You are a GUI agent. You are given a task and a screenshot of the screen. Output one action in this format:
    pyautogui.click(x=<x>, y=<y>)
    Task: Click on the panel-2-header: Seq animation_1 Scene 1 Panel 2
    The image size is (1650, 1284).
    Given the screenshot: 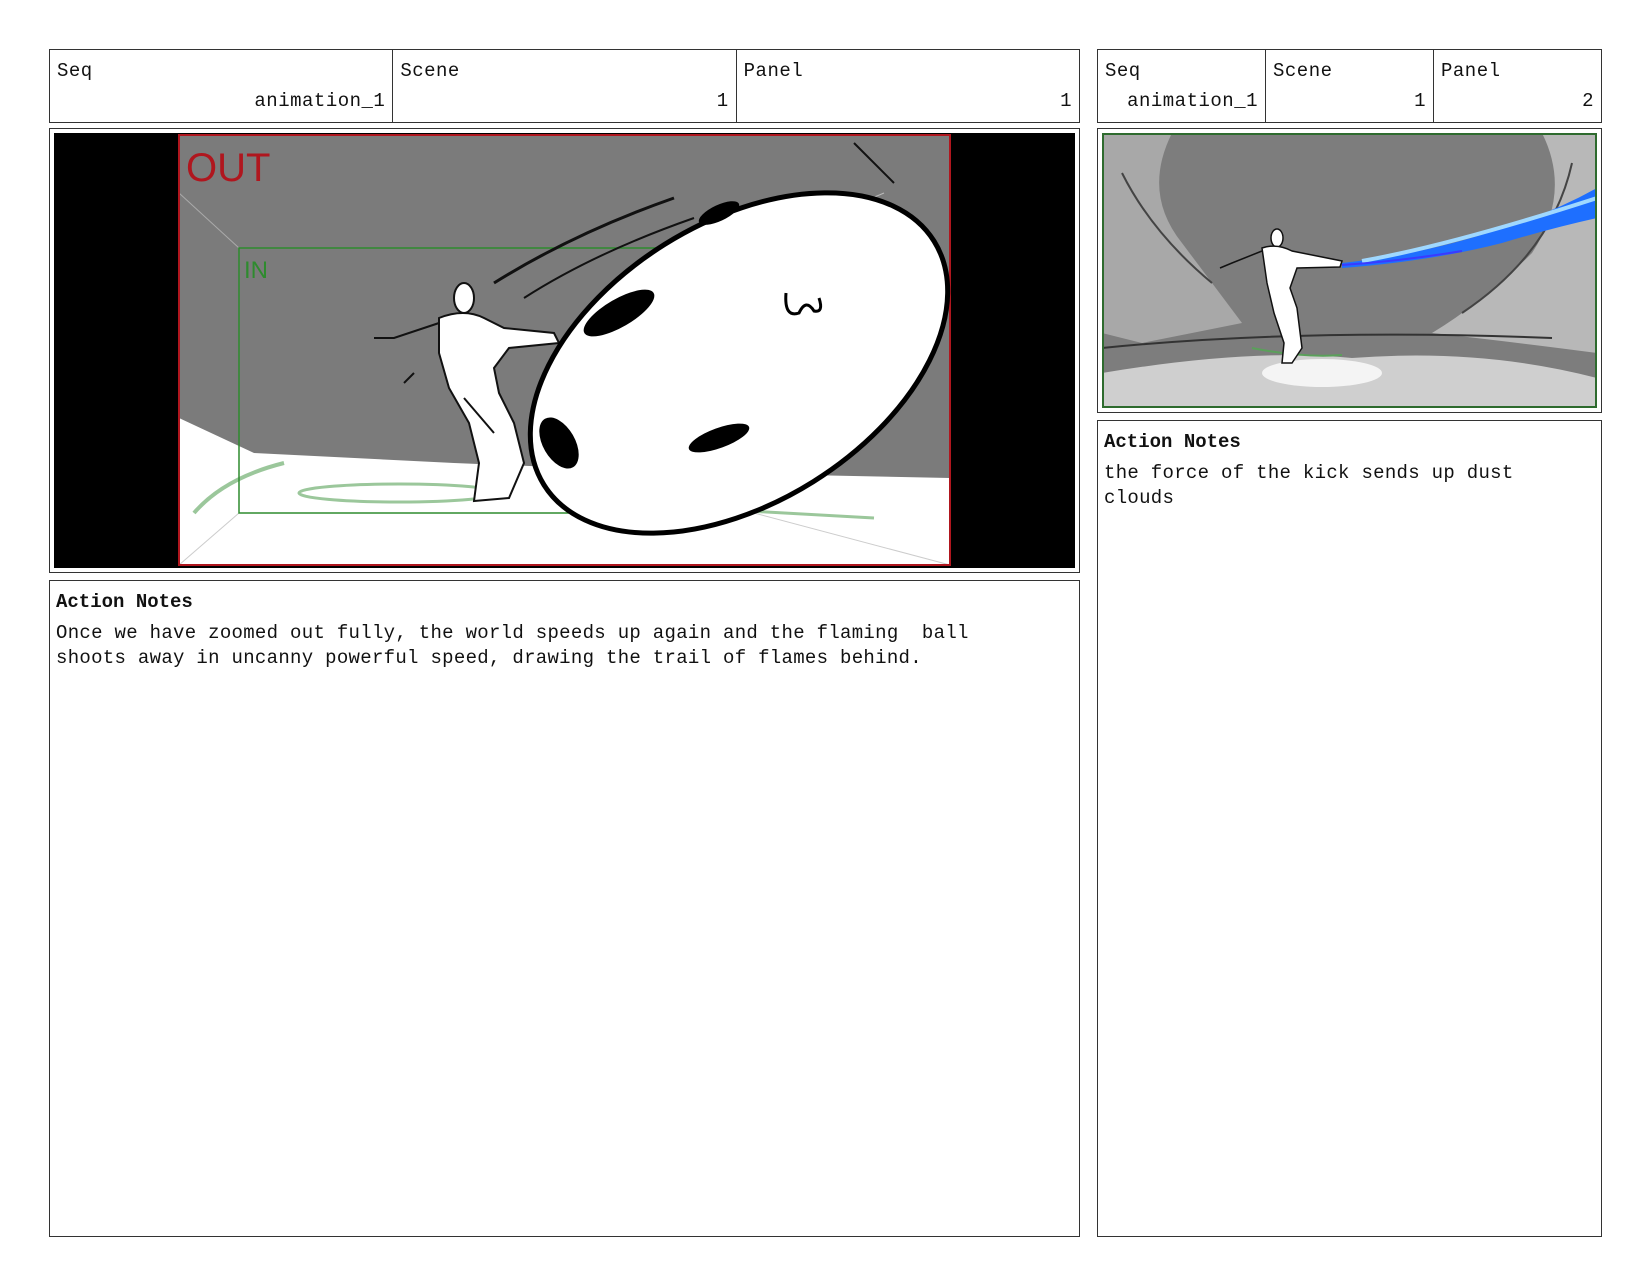 What is the action you would take?
    pyautogui.click(x=1349, y=86)
    